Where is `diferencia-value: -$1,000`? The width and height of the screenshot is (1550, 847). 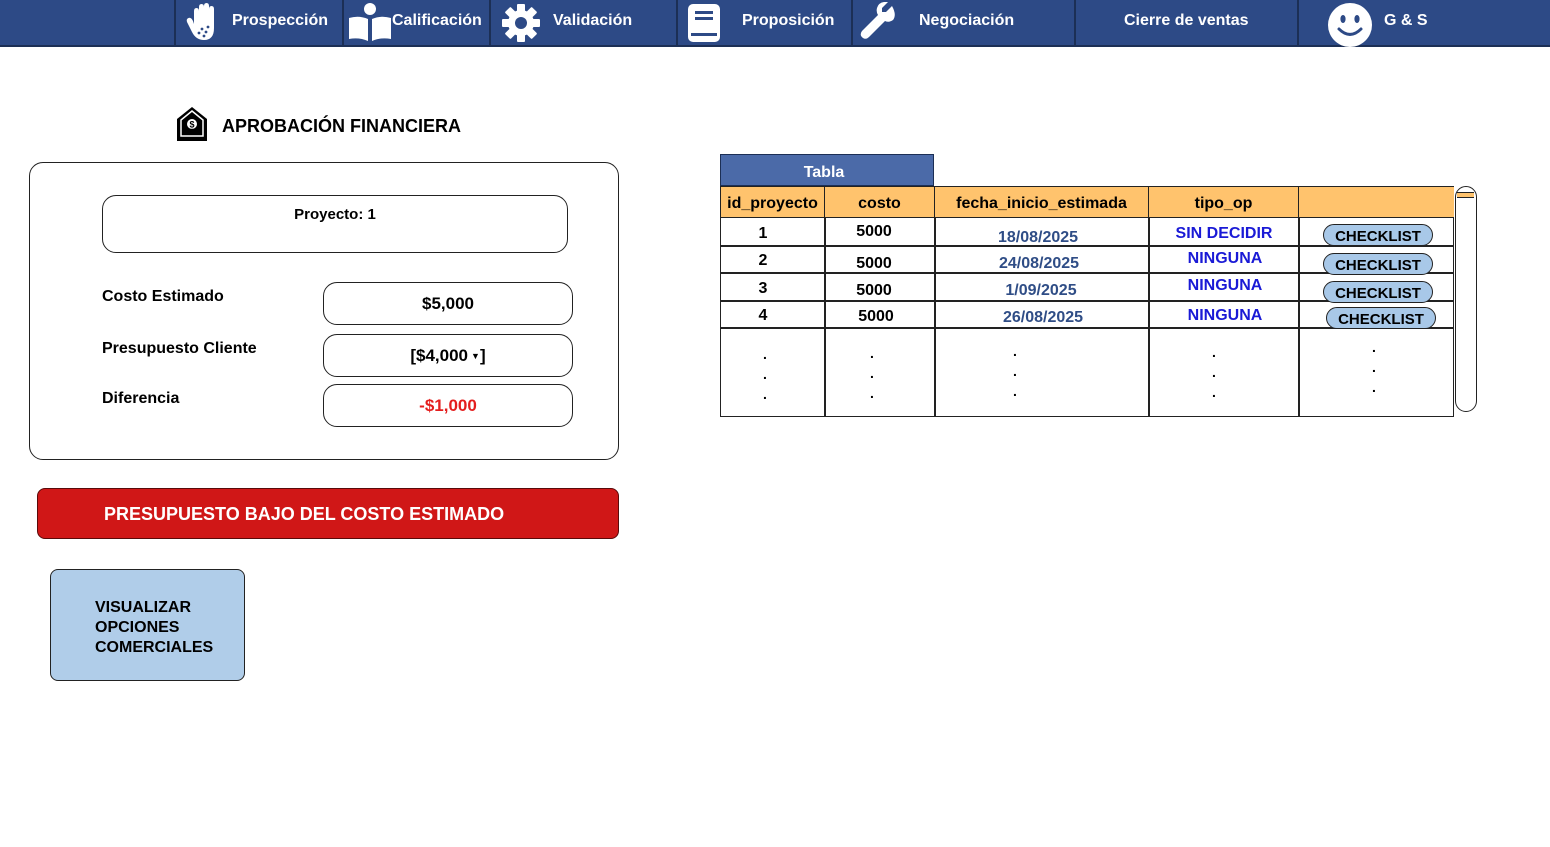
diferencia-value: -$1,000 is located at coordinates (448, 405).